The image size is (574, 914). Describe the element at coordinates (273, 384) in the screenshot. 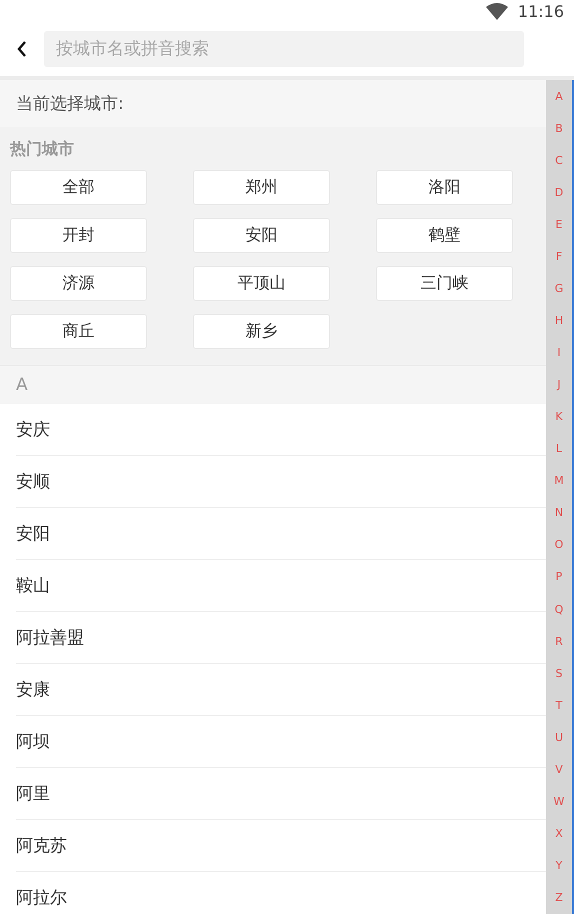

I see `section-header: A` at that location.